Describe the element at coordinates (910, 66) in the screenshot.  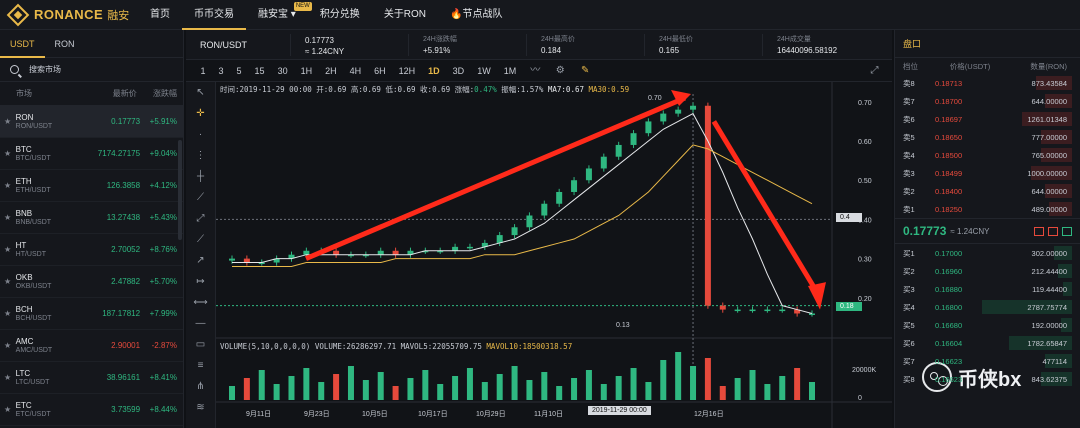
I see `col-level: 档位` at that location.